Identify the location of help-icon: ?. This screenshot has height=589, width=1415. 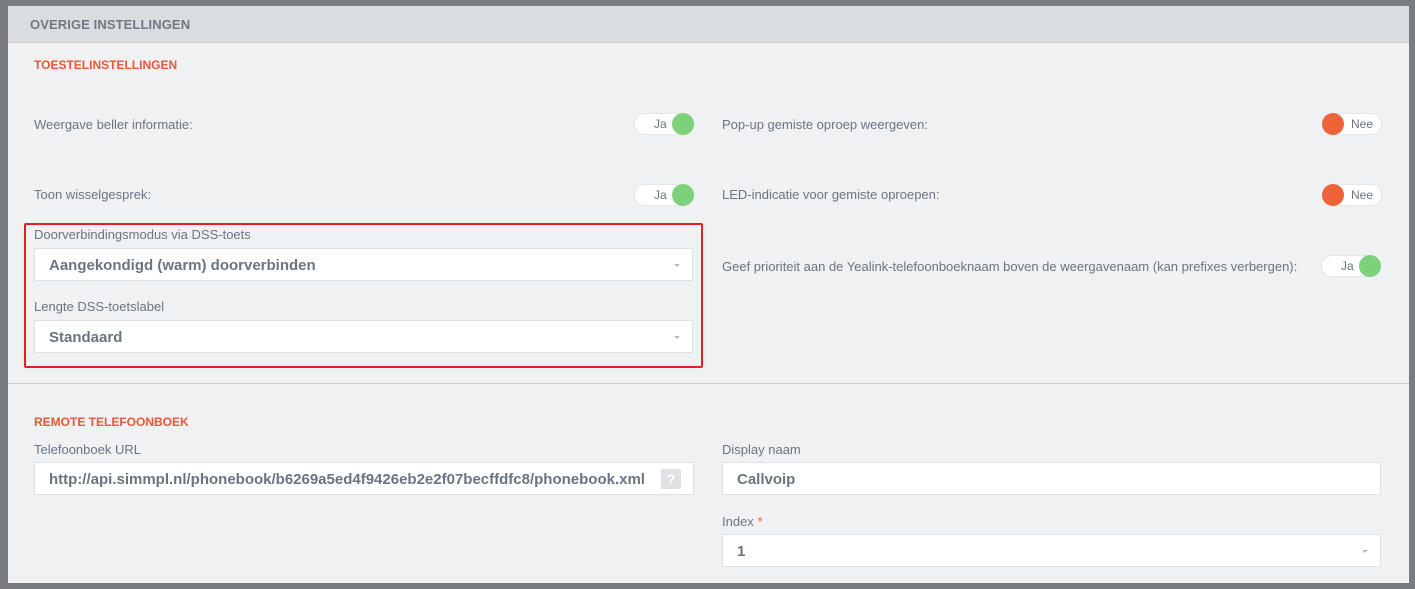
(671, 479).